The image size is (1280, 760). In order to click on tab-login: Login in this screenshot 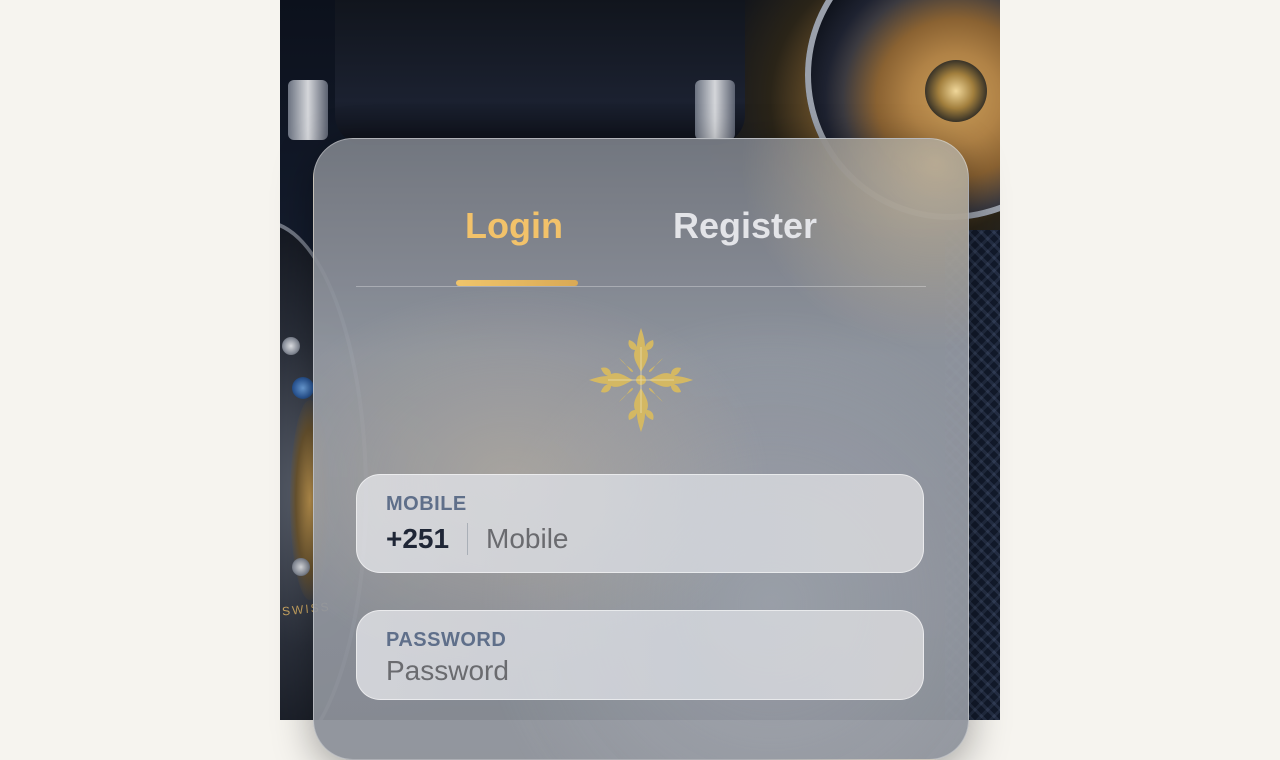, I will do `click(514, 226)`.